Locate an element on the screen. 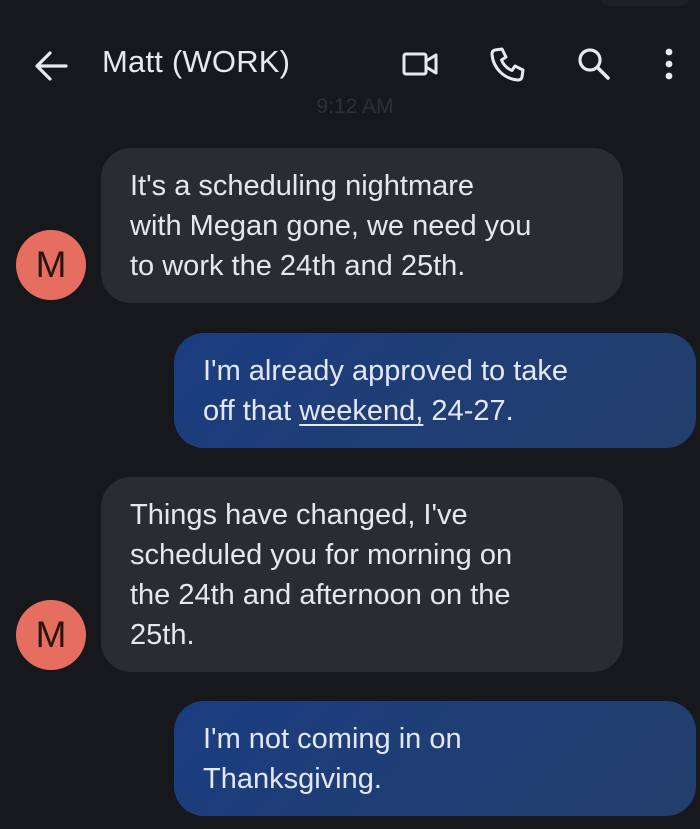 The image size is (700, 829). phone-icon is located at coordinates (507, 64).